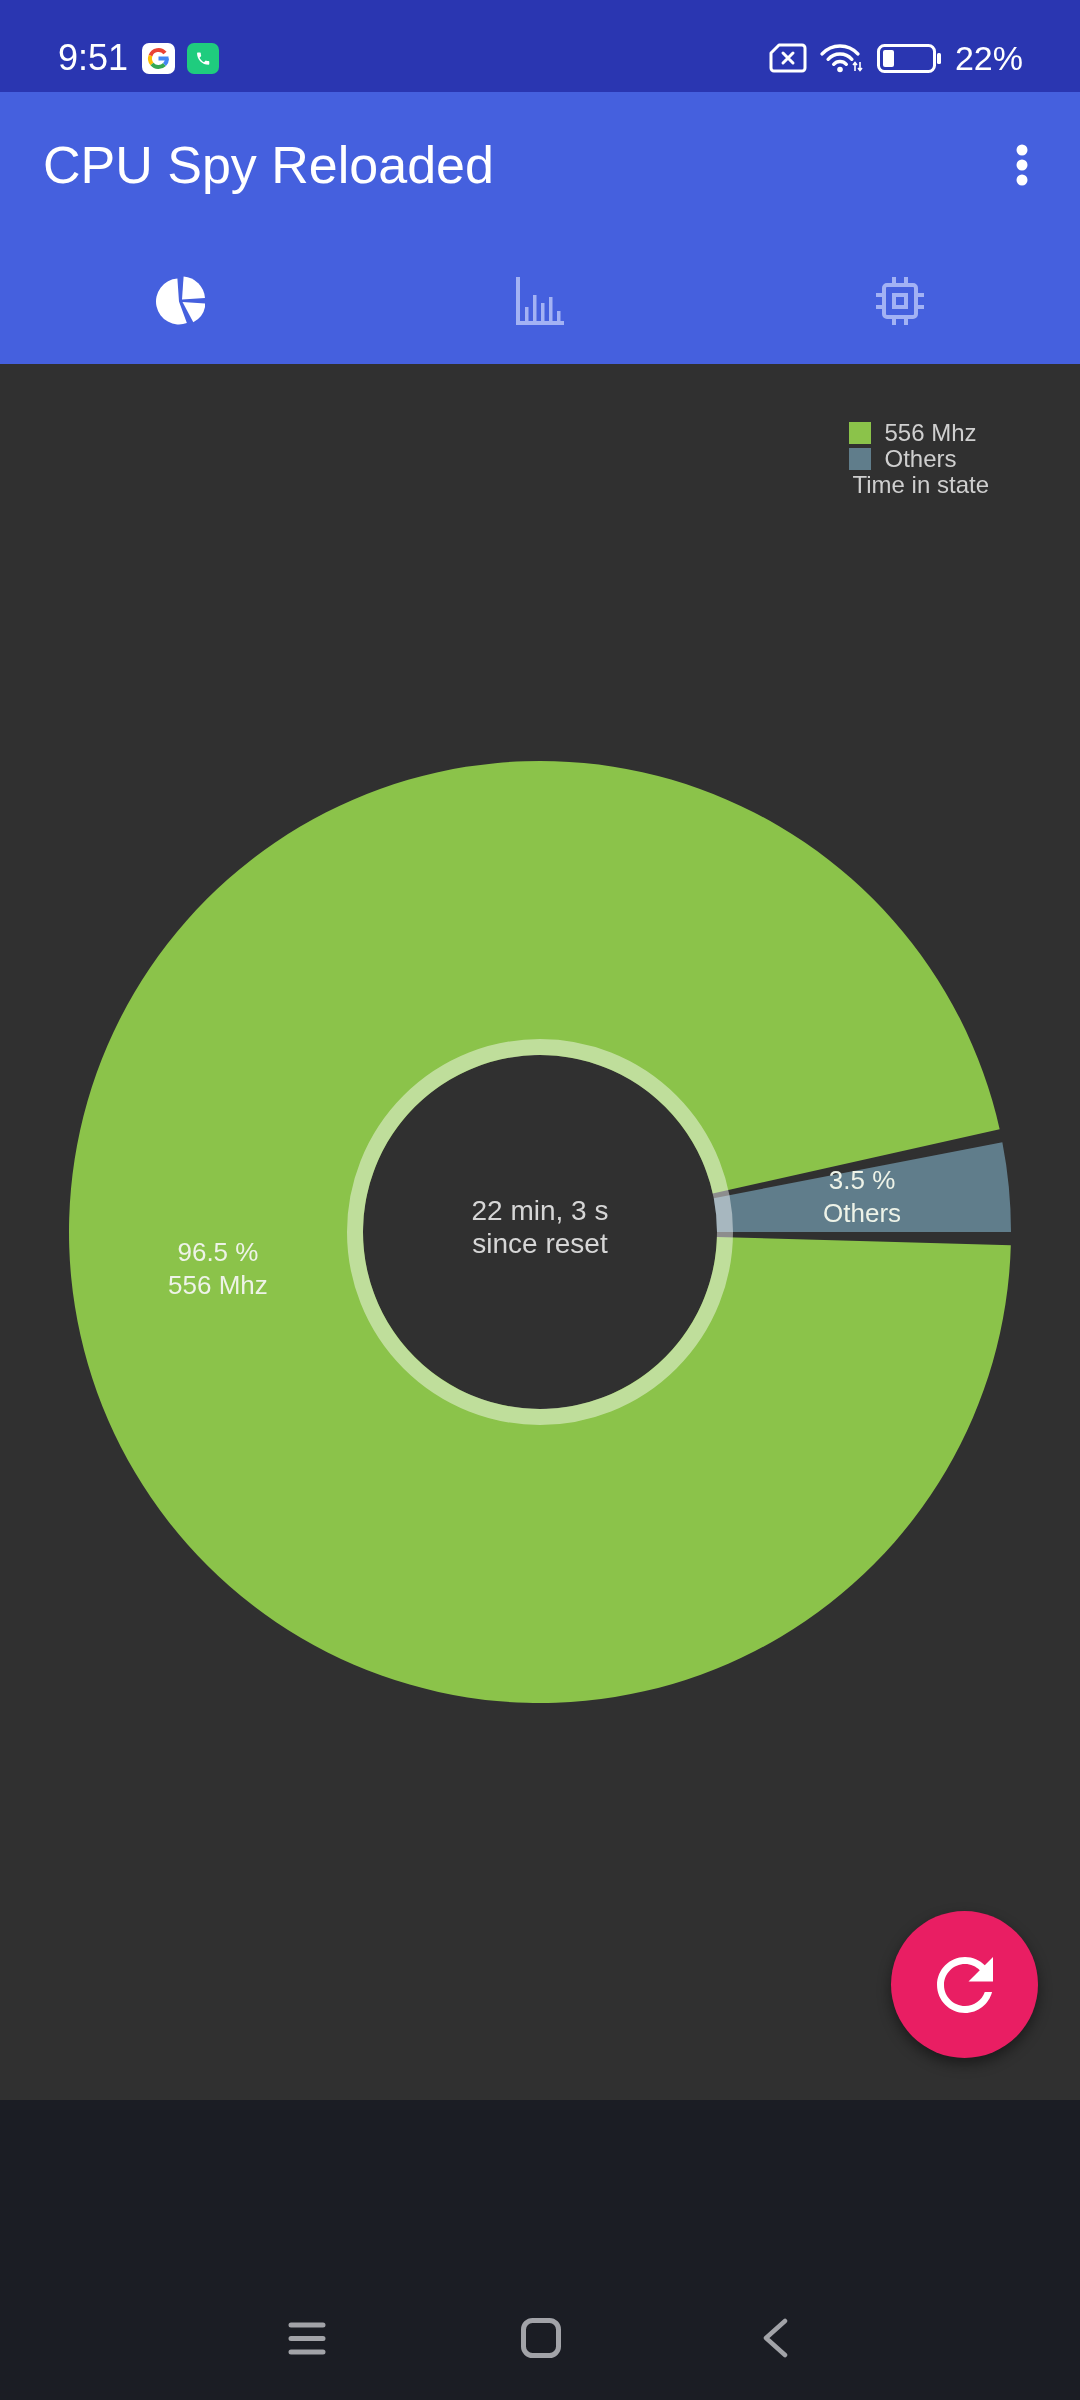  I want to click on more-vertical-icon, so click(1022, 165).